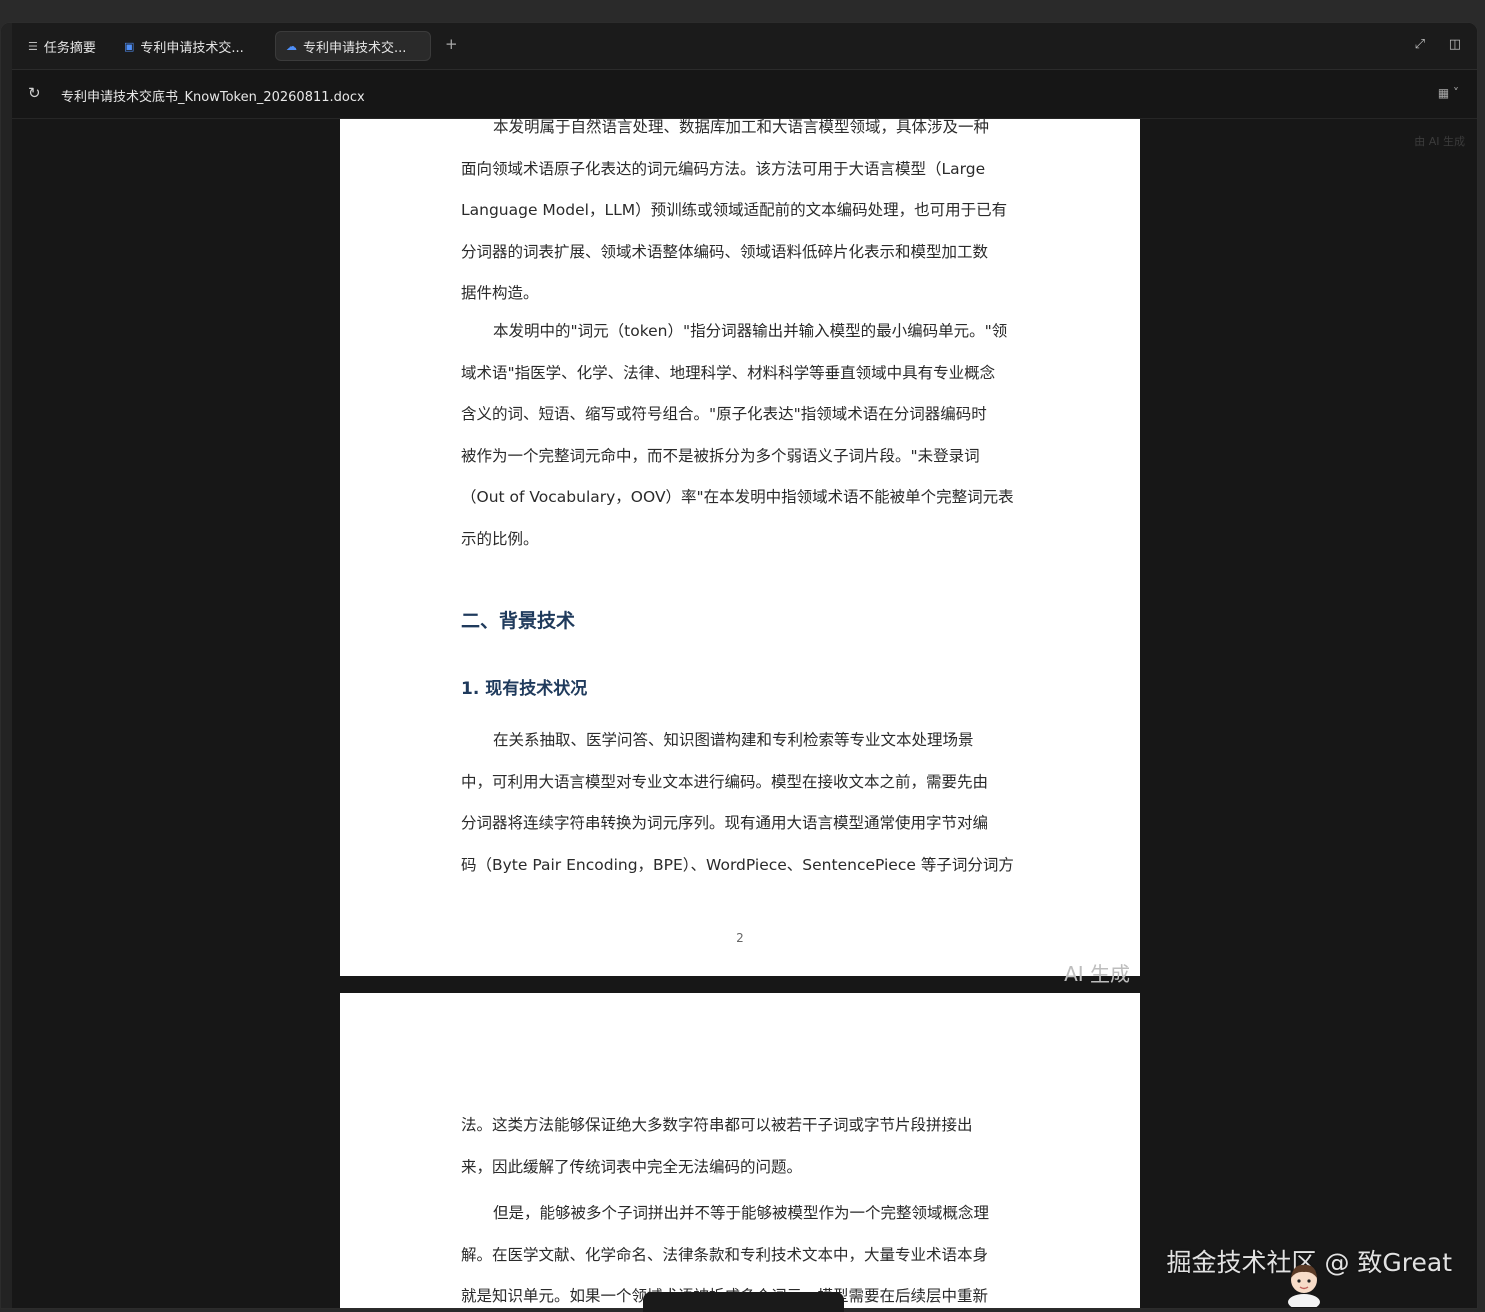 The image size is (1485, 1312). Describe the element at coordinates (34, 93) in the screenshot. I see `reload-icon: ↻` at that location.